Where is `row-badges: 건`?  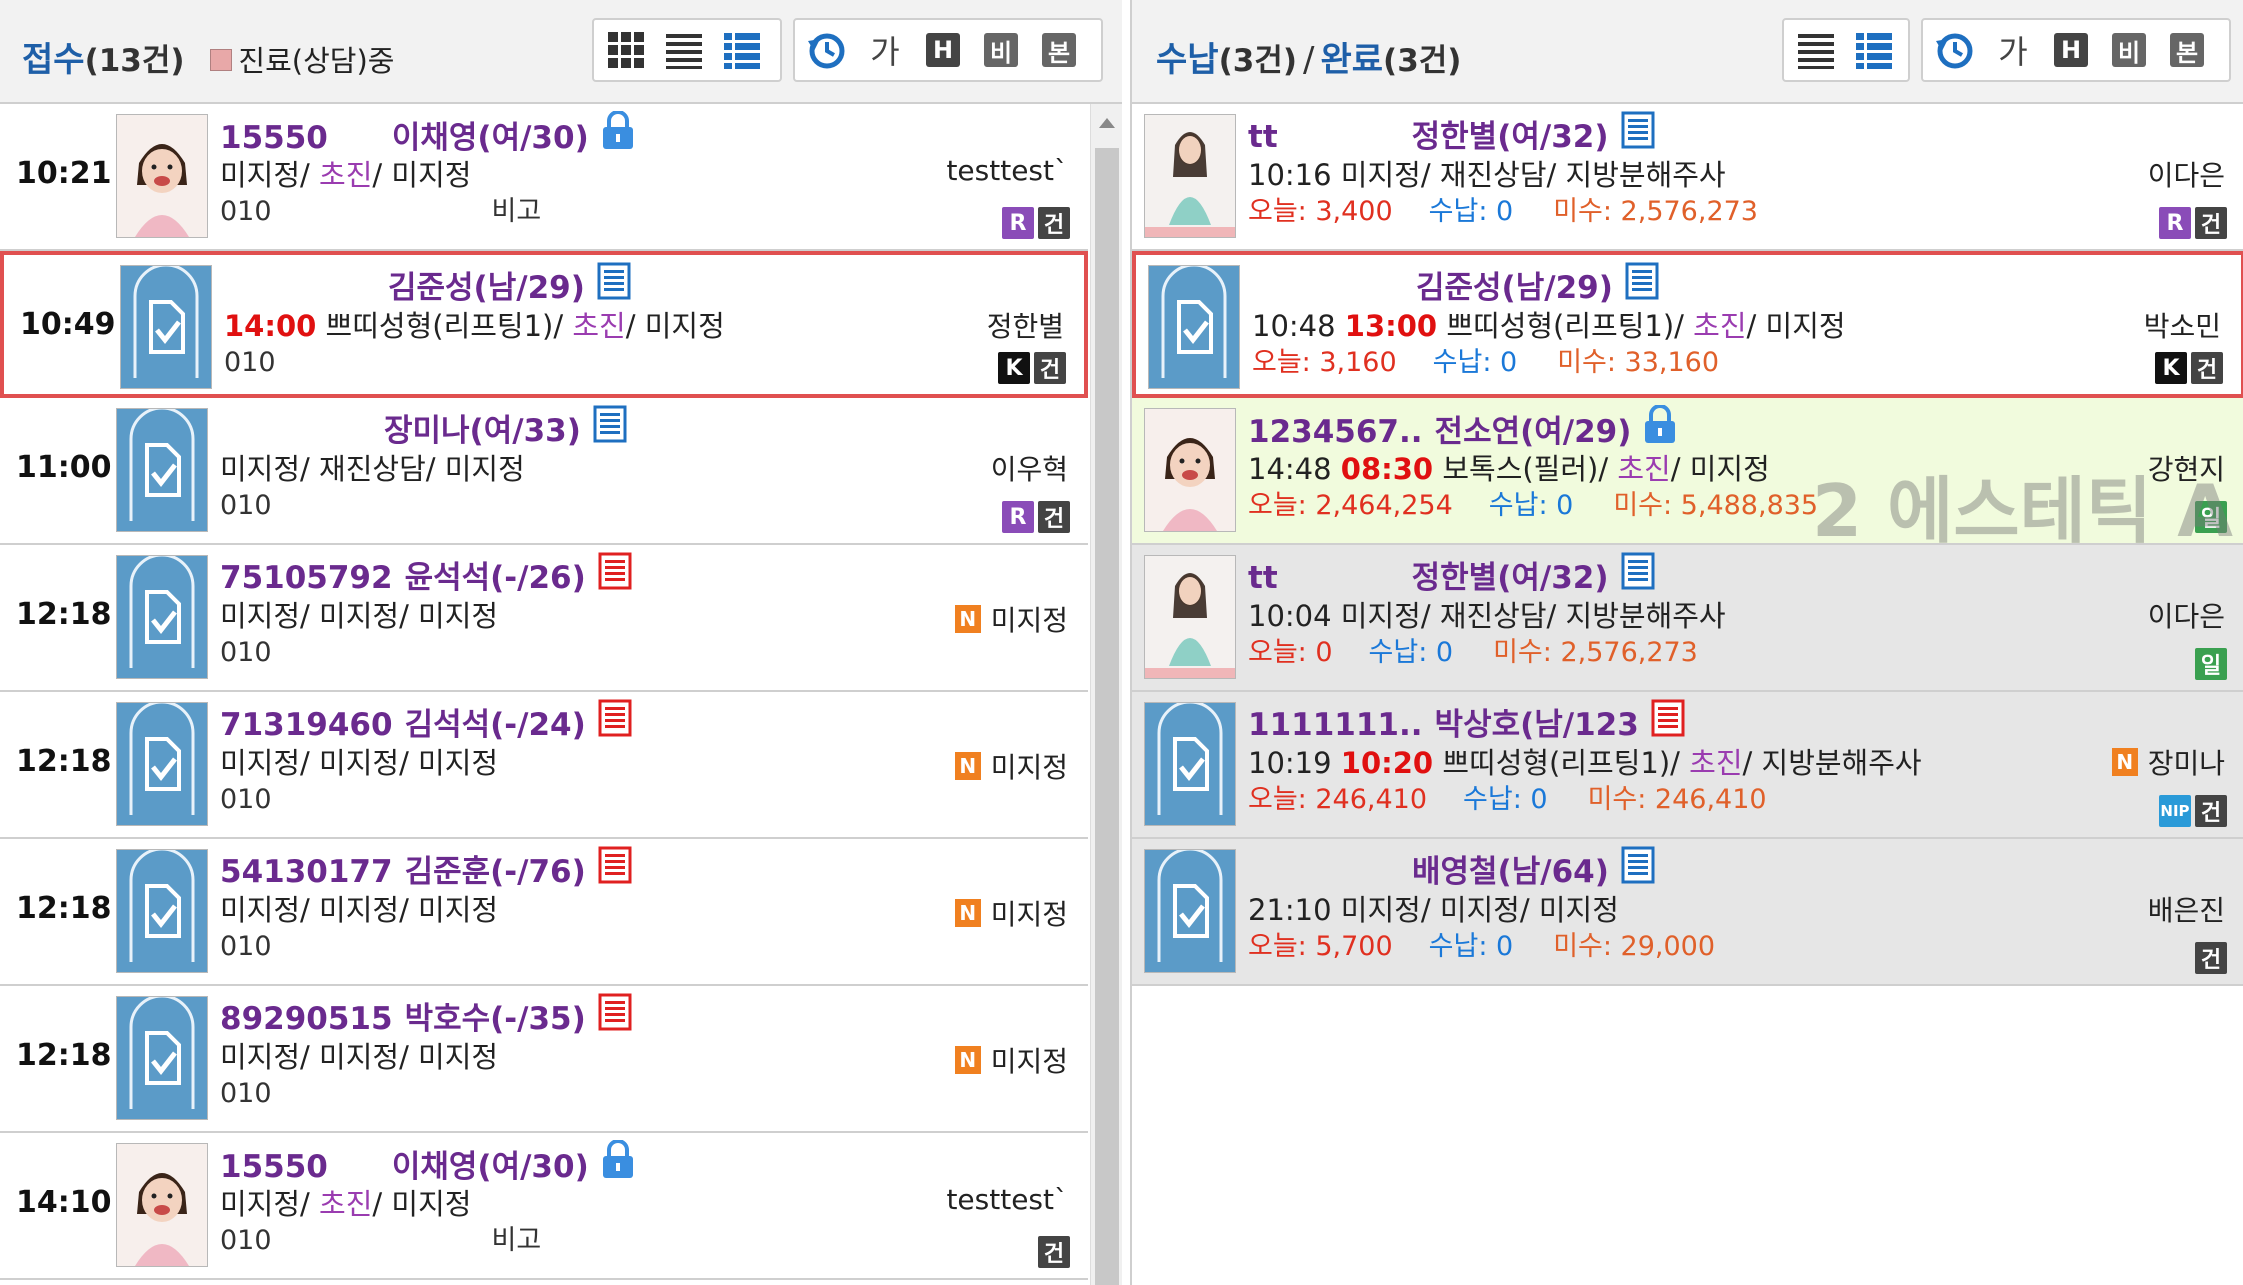 row-badges: 건 is located at coordinates (2211, 958).